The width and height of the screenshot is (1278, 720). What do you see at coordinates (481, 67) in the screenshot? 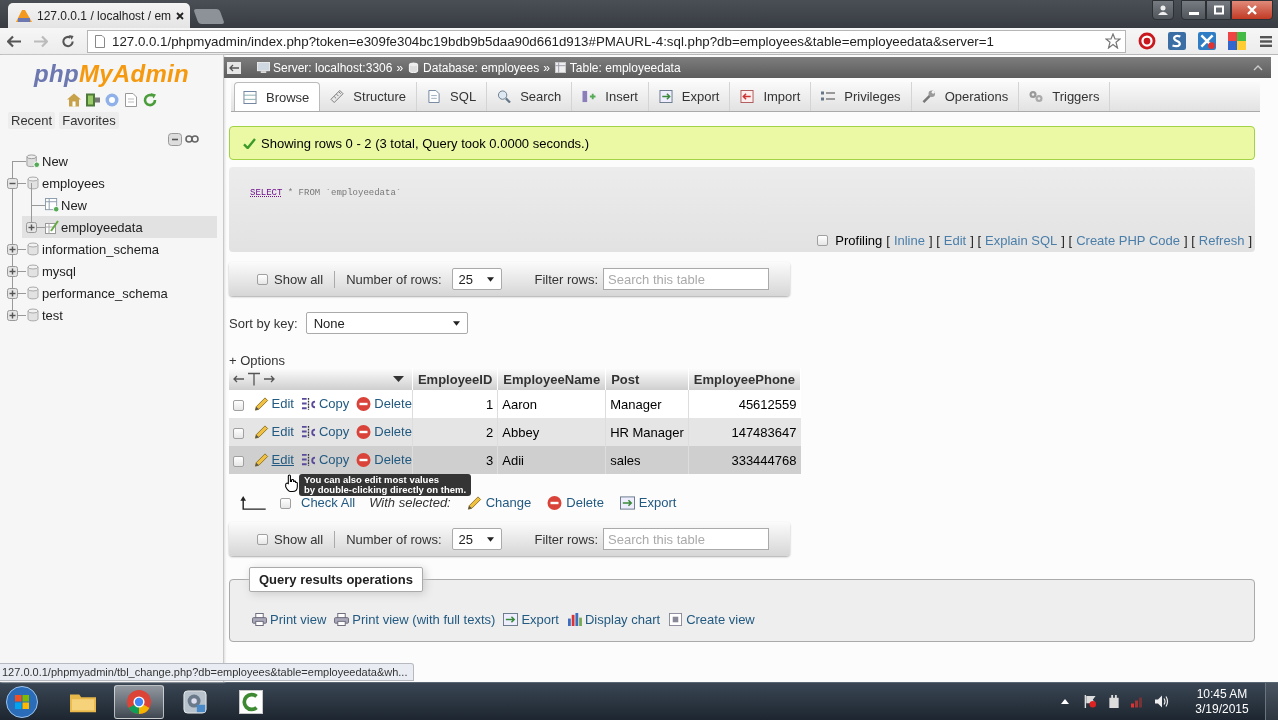
I see `breadcrumb-link: Database: employees` at bounding box center [481, 67].